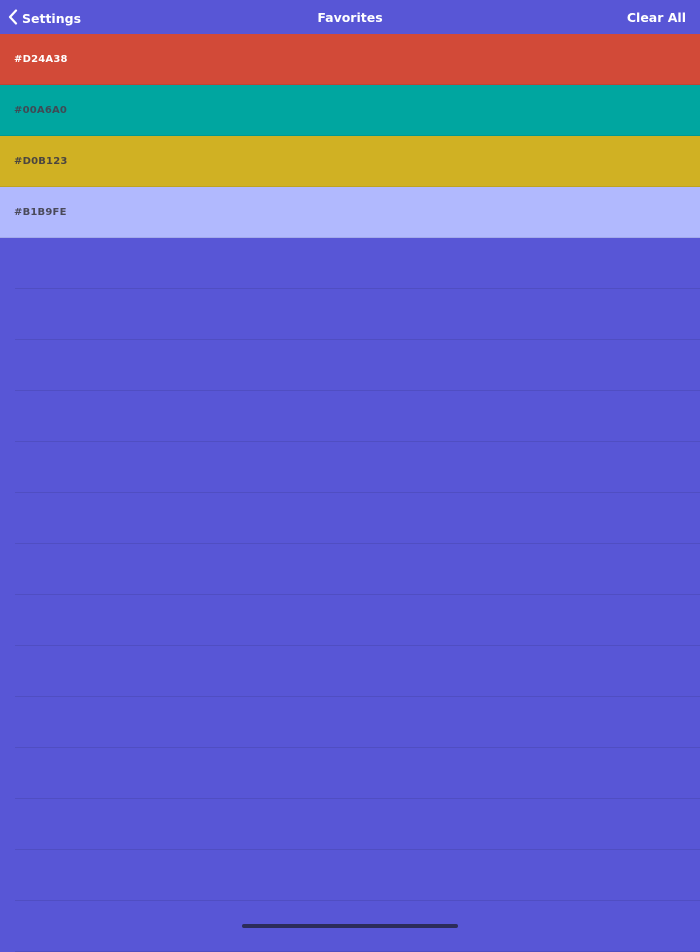 The width and height of the screenshot is (700, 952). I want to click on color-hex-label: #B1B9FE, so click(40, 212).